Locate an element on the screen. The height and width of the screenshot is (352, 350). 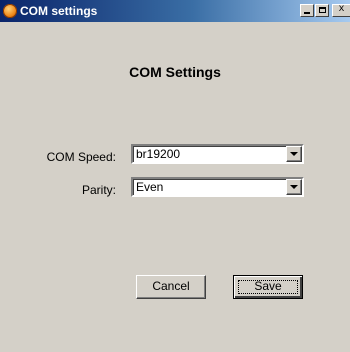
title-bar: COM settings x is located at coordinates (175, 11).